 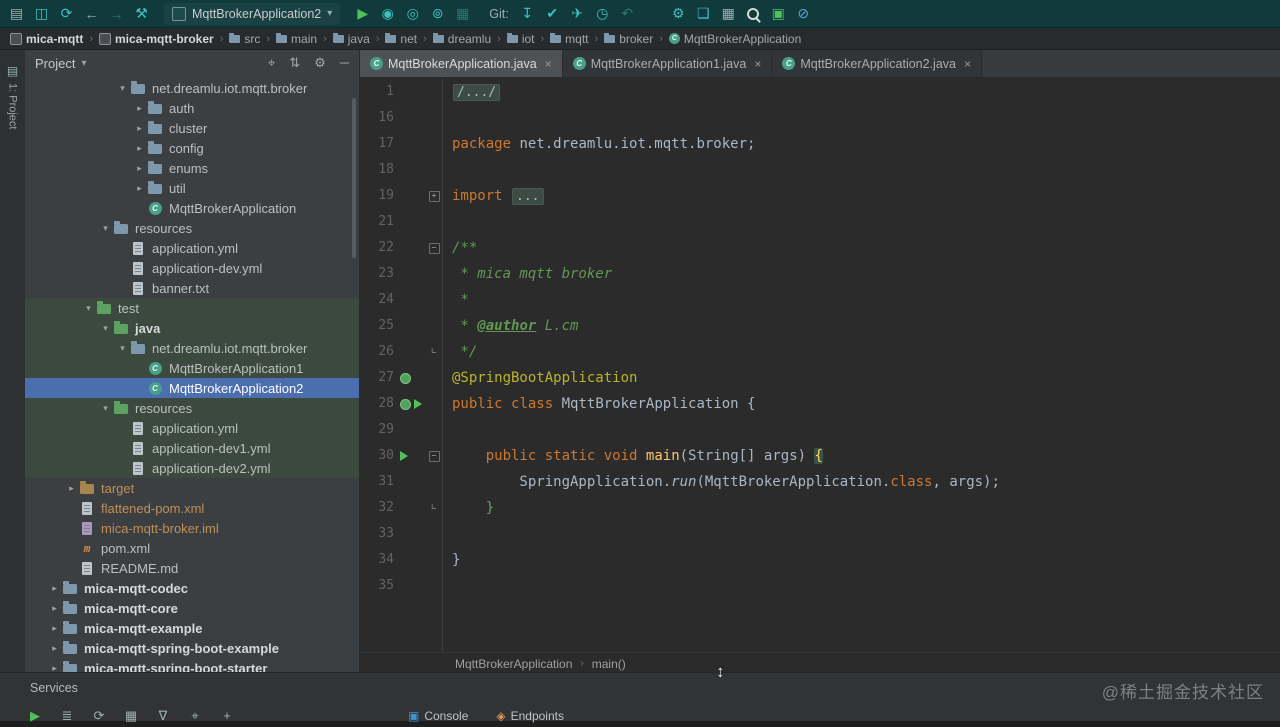 What do you see at coordinates (513, 664) in the screenshot?
I see `editor-breadcrumb-item: MqttBrokerApplication` at bounding box center [513, 664].